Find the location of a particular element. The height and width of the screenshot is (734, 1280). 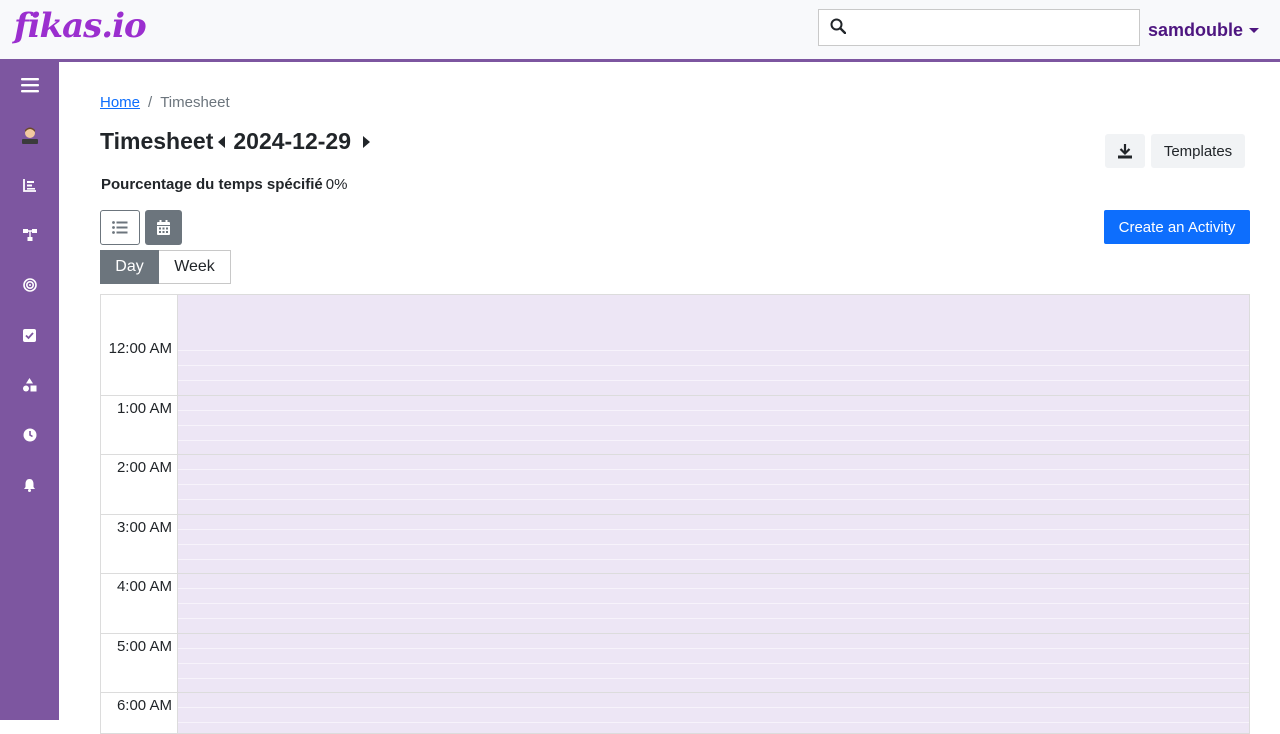

sidebar-item-profile is located at coordinates (29, 135).